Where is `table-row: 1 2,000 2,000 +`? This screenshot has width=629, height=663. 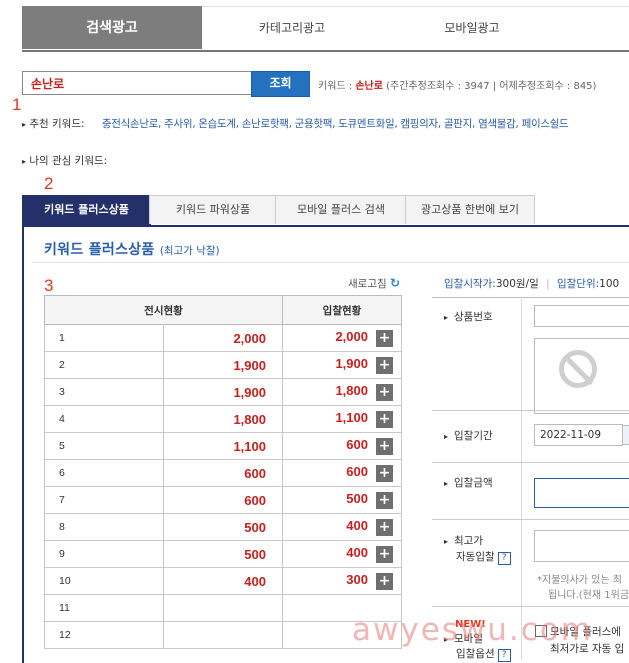
table-row: 1 2,000 2,000 + is located at coordinates (223, 338).